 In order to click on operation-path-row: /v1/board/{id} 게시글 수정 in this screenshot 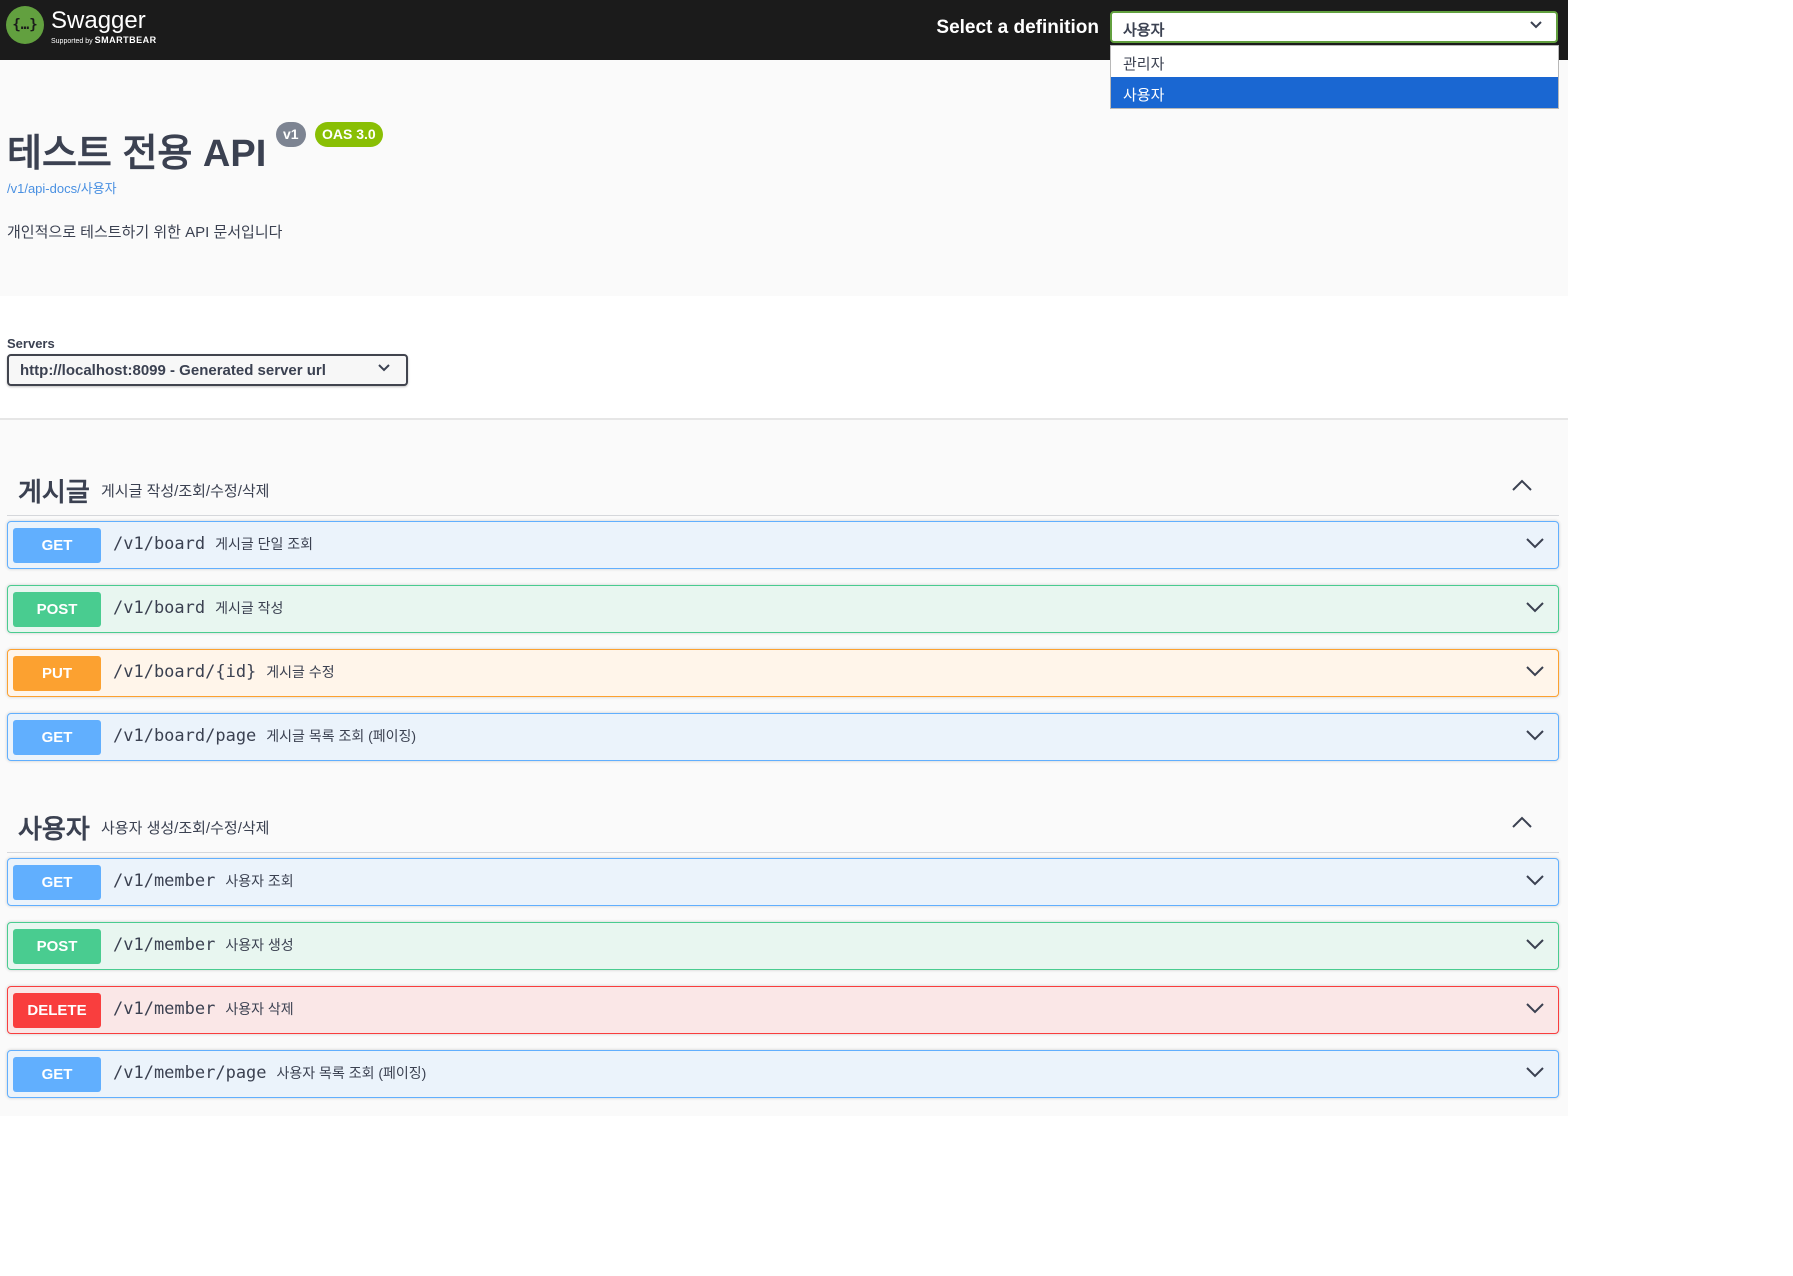, I will do `click(224, 672)`.